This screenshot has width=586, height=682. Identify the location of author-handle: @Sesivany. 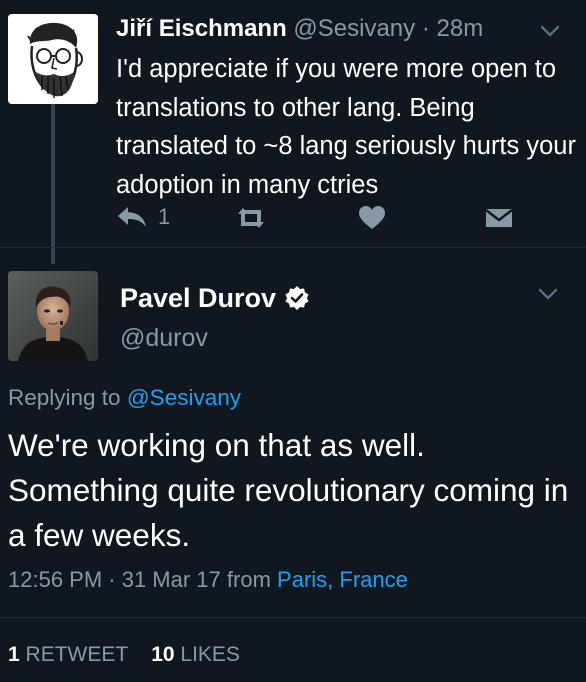
(354, 28).